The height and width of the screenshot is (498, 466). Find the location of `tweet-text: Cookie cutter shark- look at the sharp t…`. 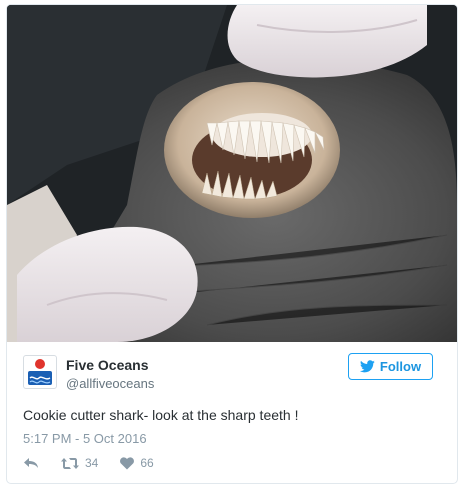

tweet-text: Cookie cutter shark- look at the sharp t… is located at coordinates (161, 415).